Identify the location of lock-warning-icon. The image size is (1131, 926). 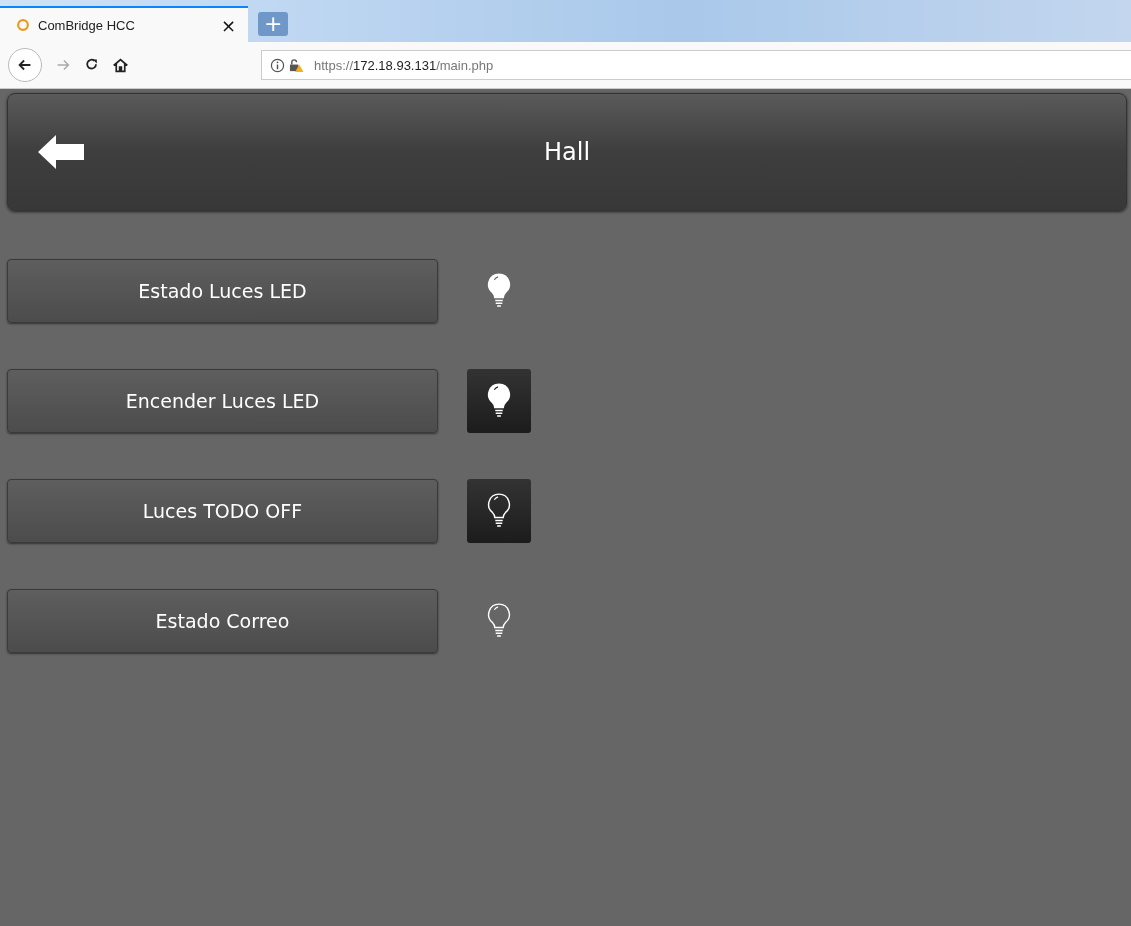
(296, 65).